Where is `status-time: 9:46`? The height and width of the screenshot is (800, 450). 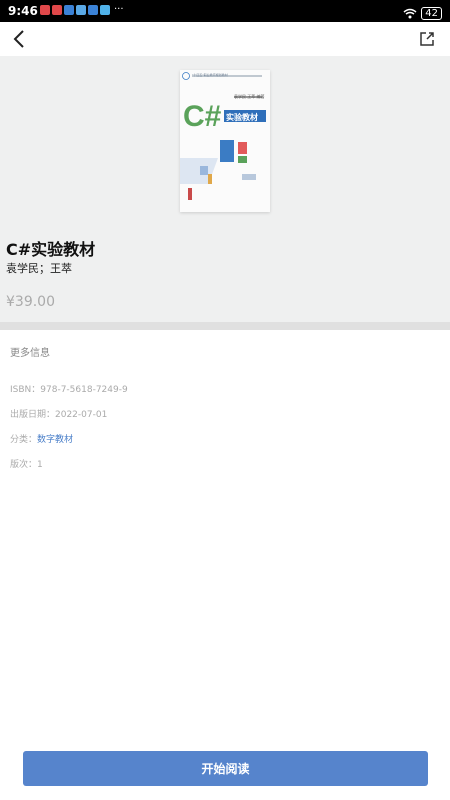
status-time: 9:46 is located at coordinates (23, 11).